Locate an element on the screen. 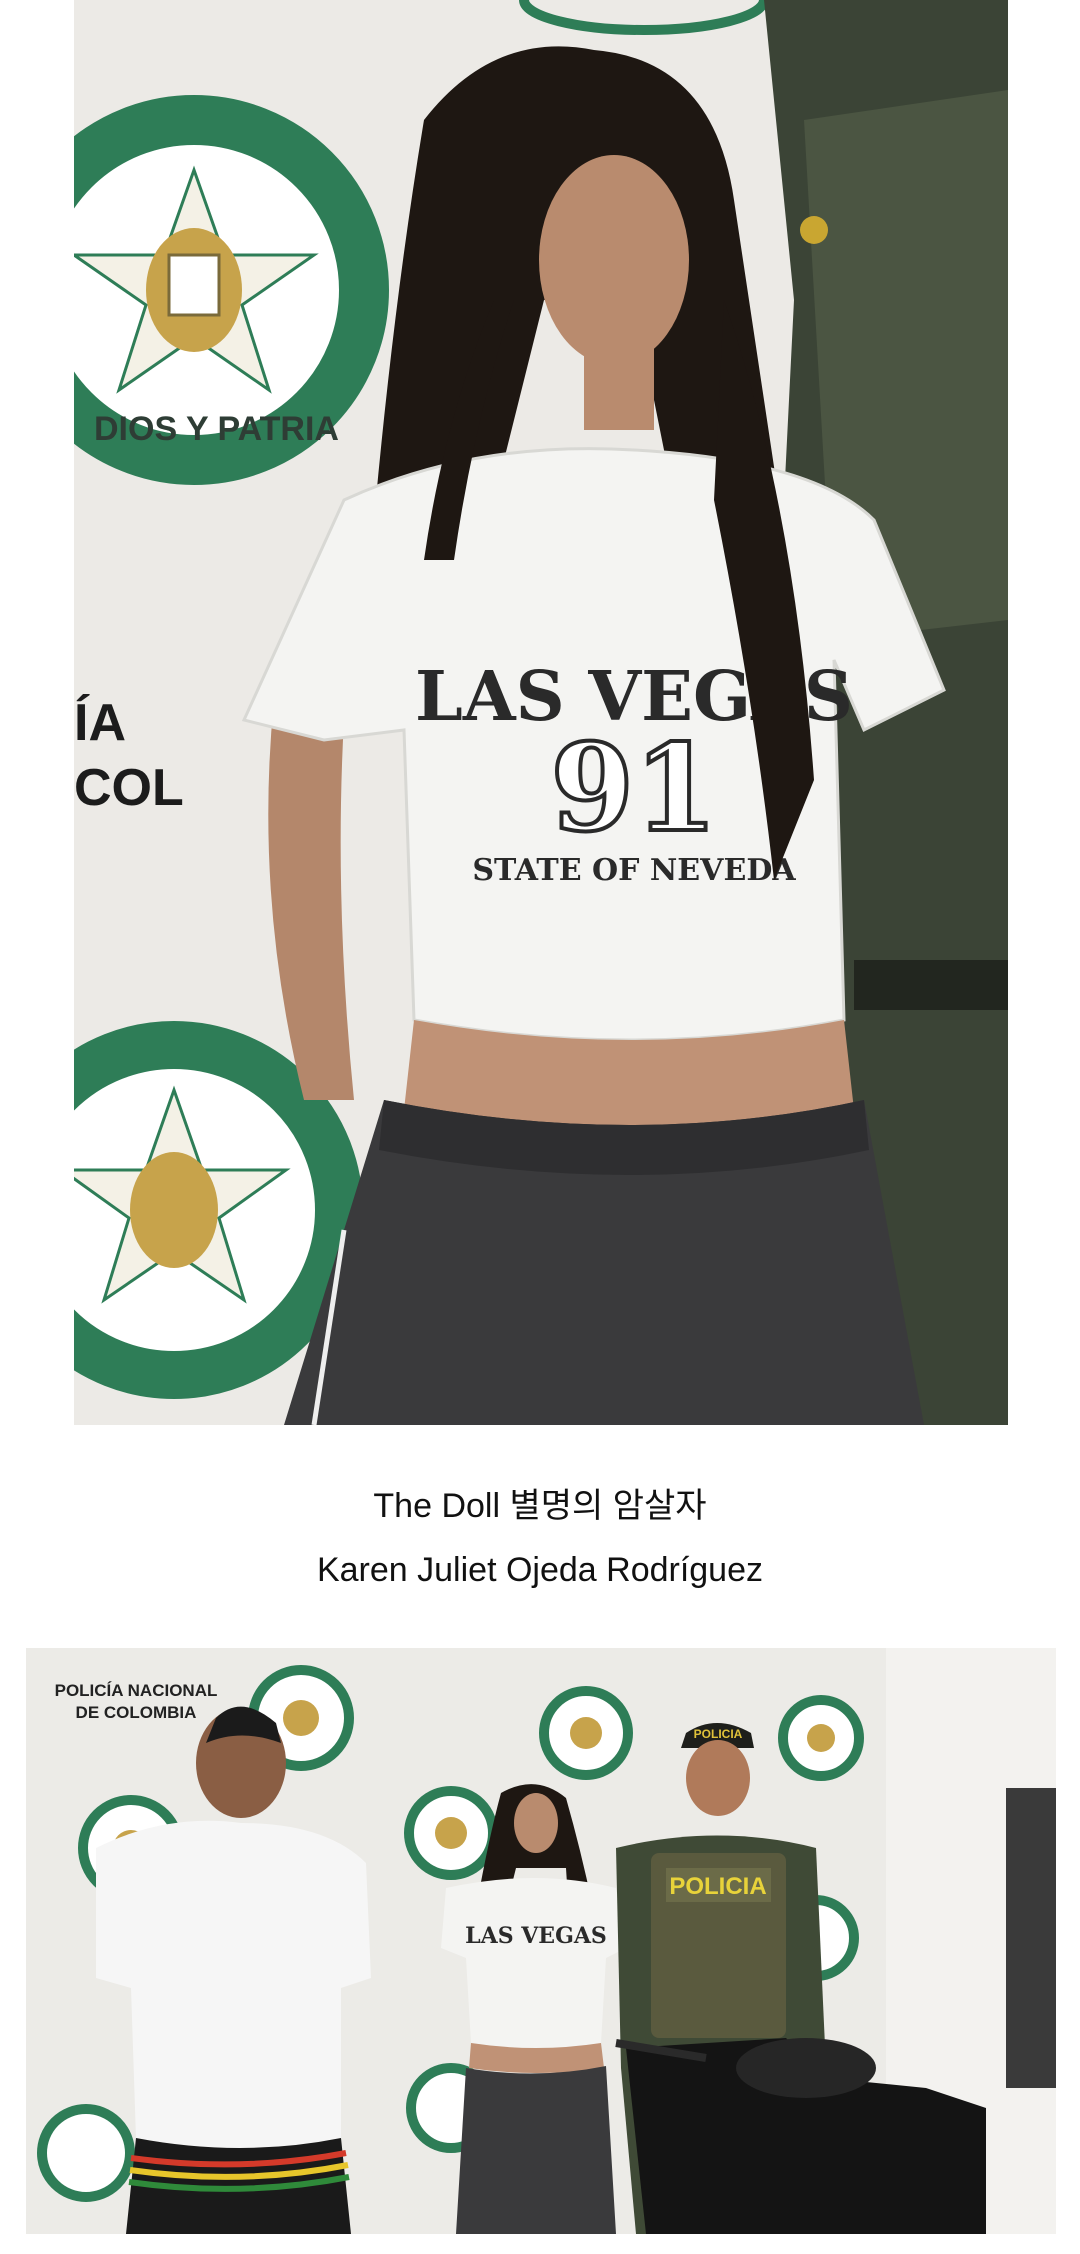  police-seal-upper is located at coordinates (231, 290).